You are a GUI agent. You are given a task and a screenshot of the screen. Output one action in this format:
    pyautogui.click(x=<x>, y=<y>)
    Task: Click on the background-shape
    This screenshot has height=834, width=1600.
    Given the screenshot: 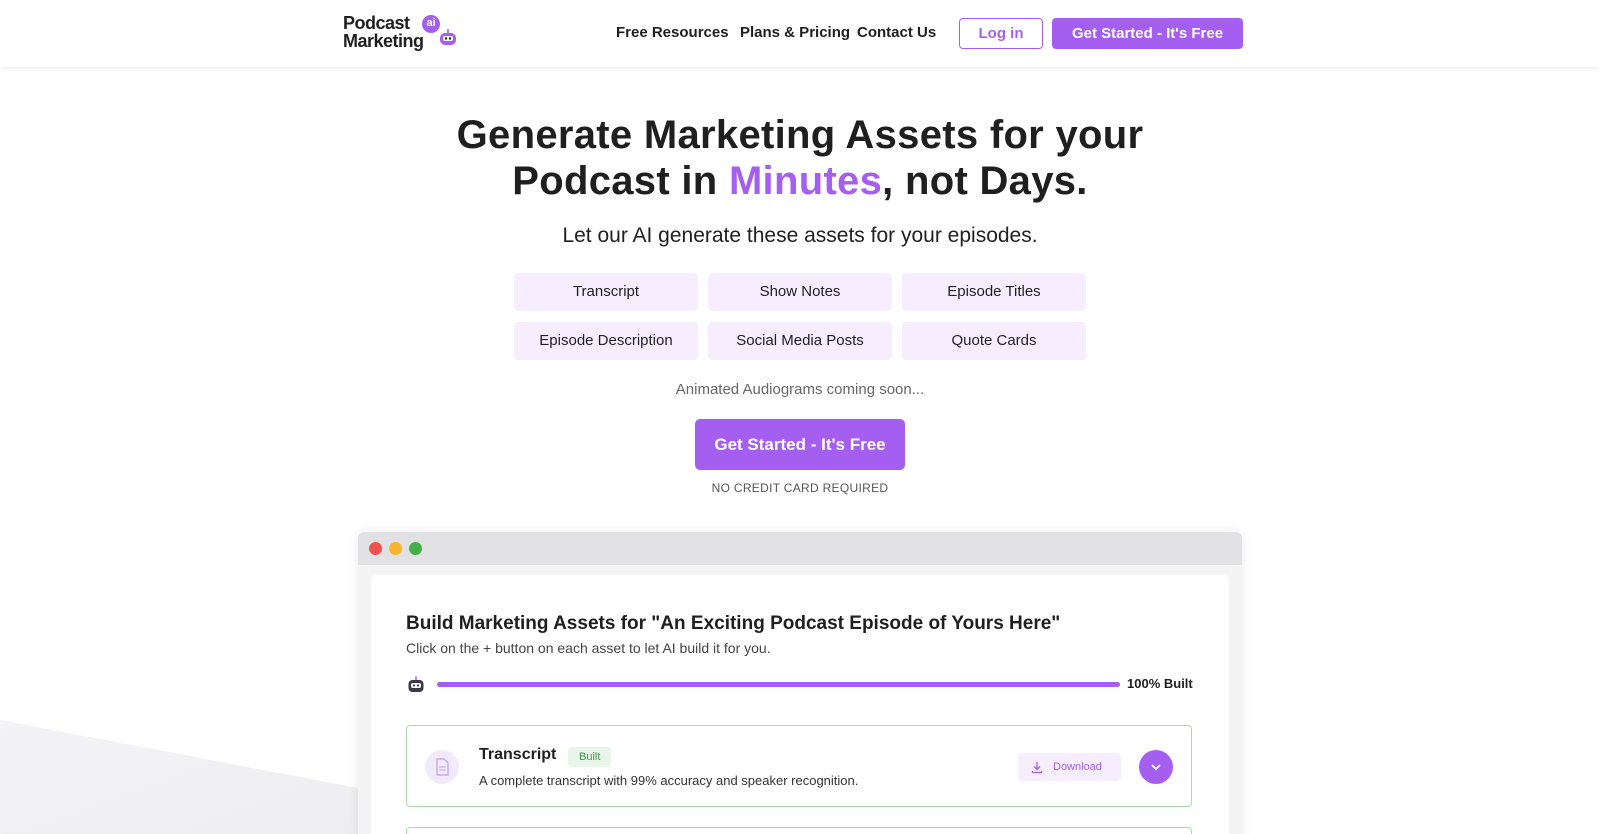 What is the action you would take?
    pyautogui.click(x=180, y=777)
    